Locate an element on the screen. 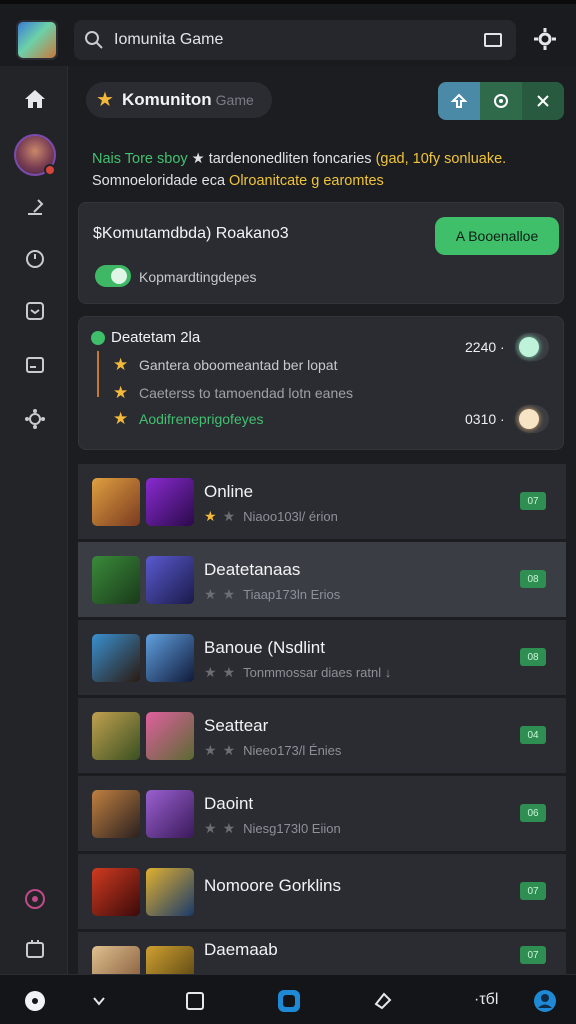 The width and height of the screenshot is (576, 1024). close-icon is located at coordinates (543, 101).